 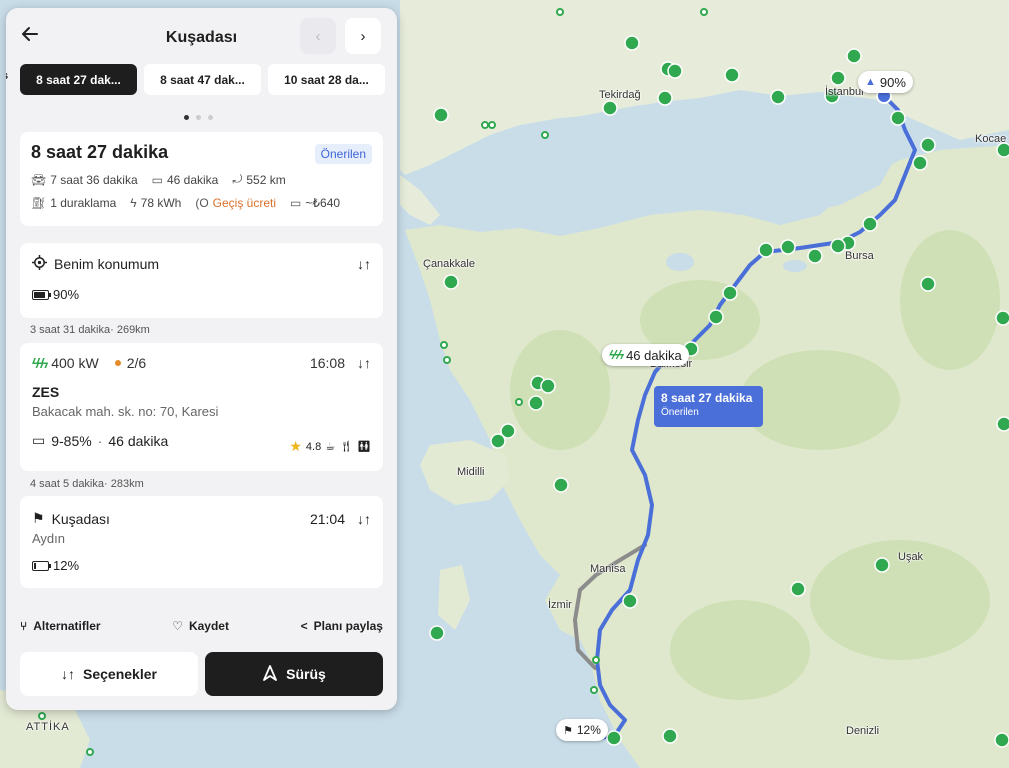 What do you see at coordinates (7, 76) in the screenshot?
I see `partial-chip-label: s` at bounding box center [7, 76].